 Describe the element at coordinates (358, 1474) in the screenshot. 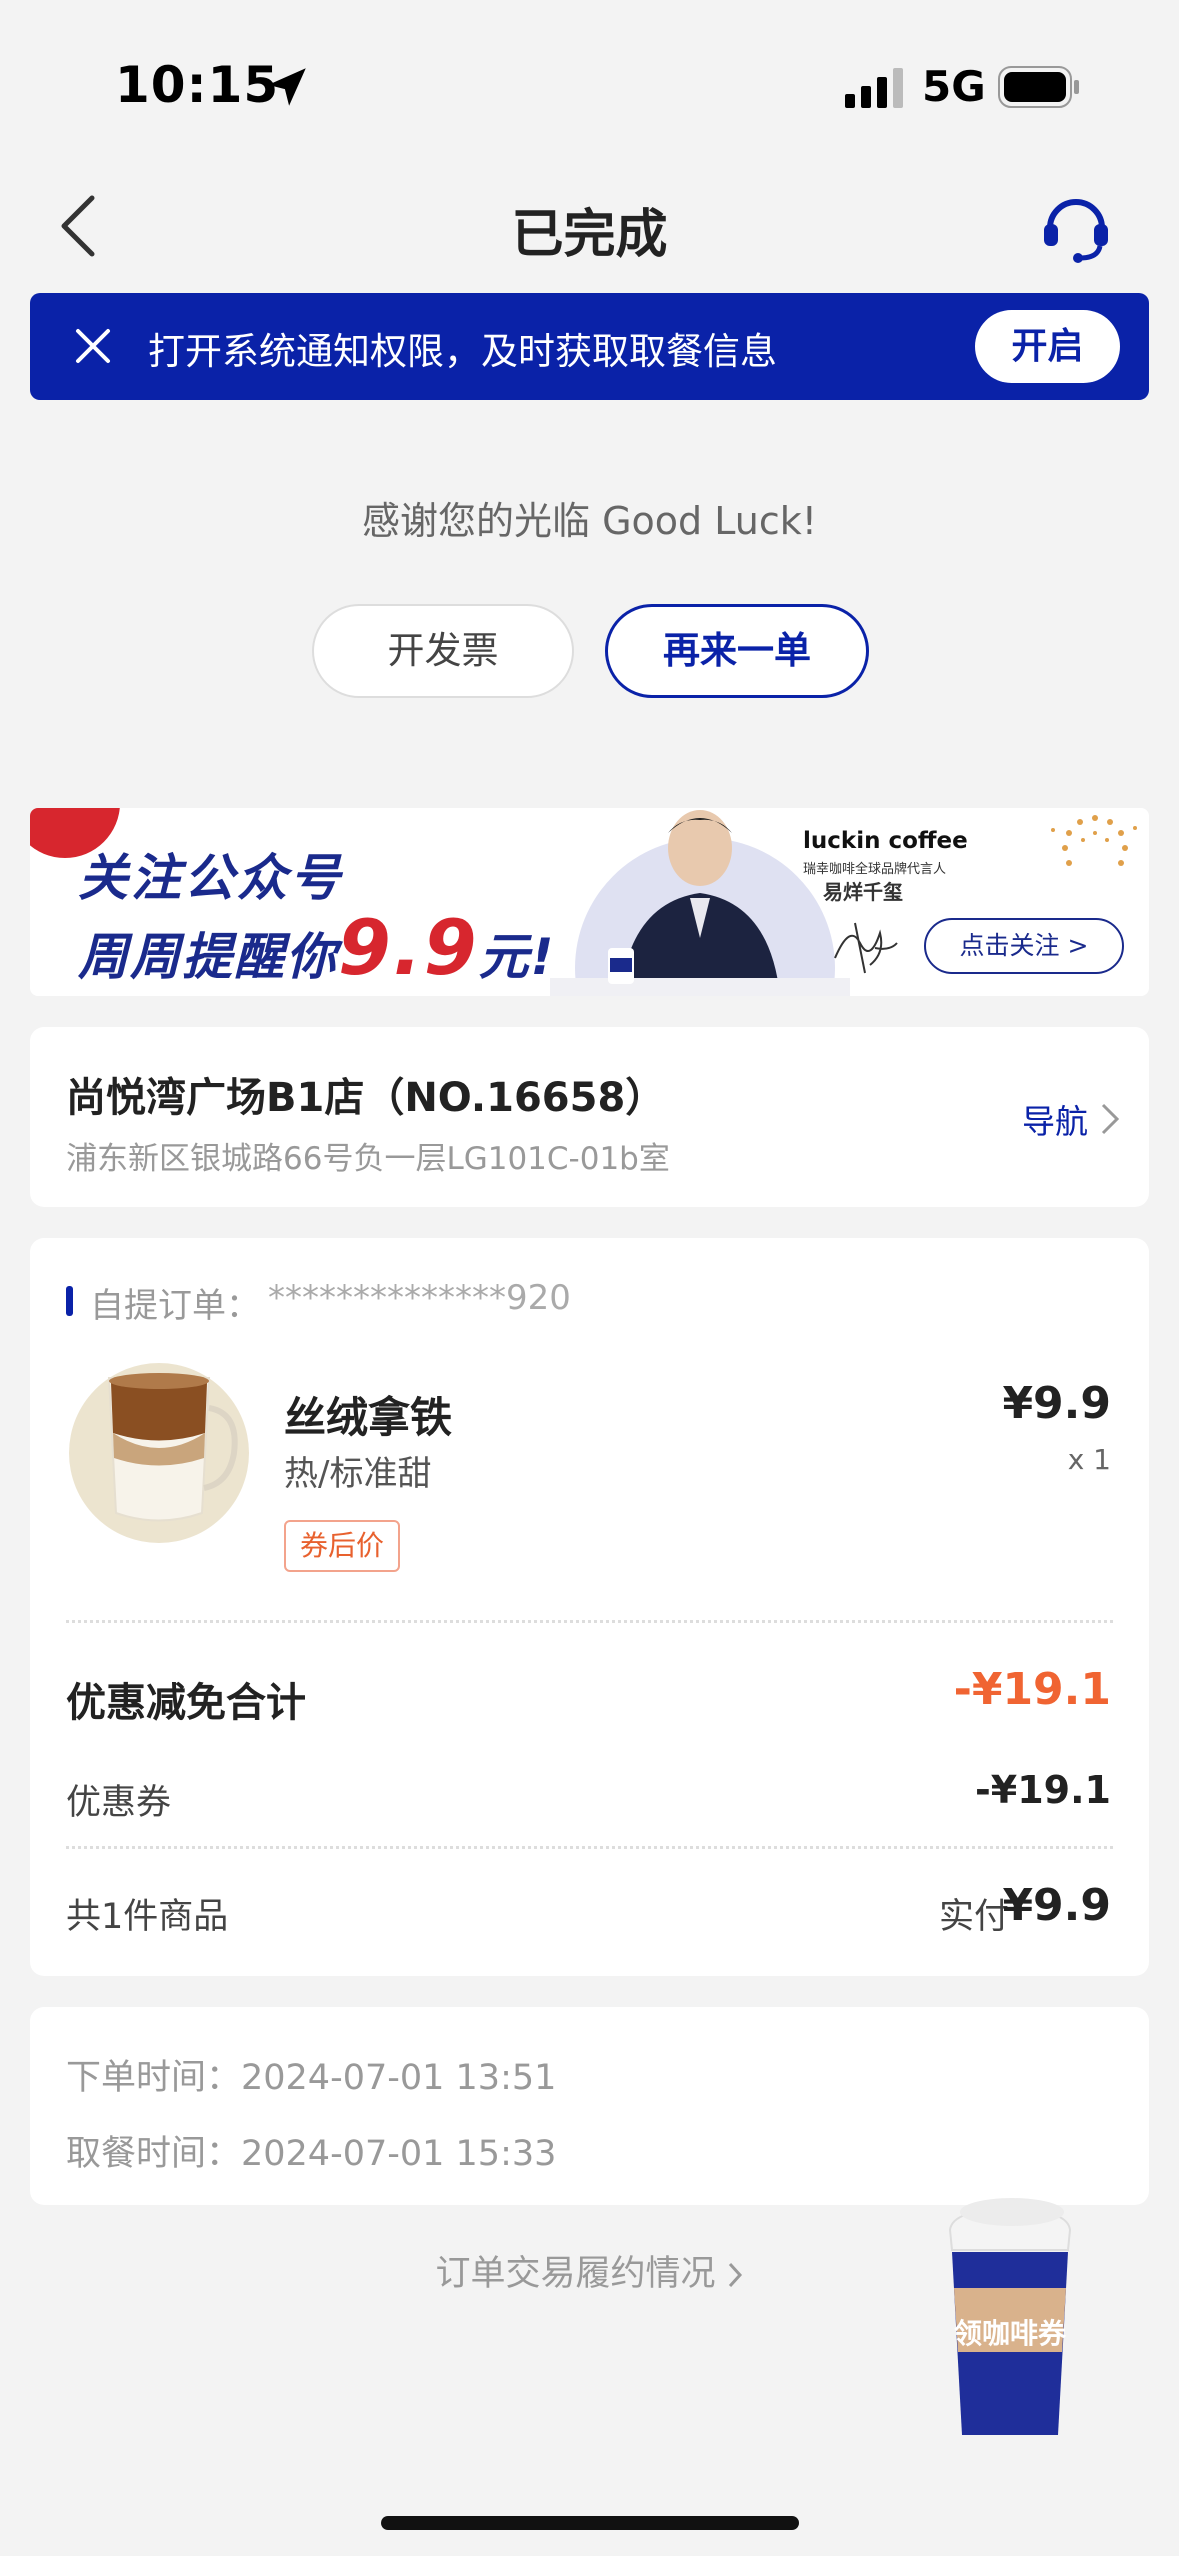

I see `product-spec: 热/标准甜` at that location.